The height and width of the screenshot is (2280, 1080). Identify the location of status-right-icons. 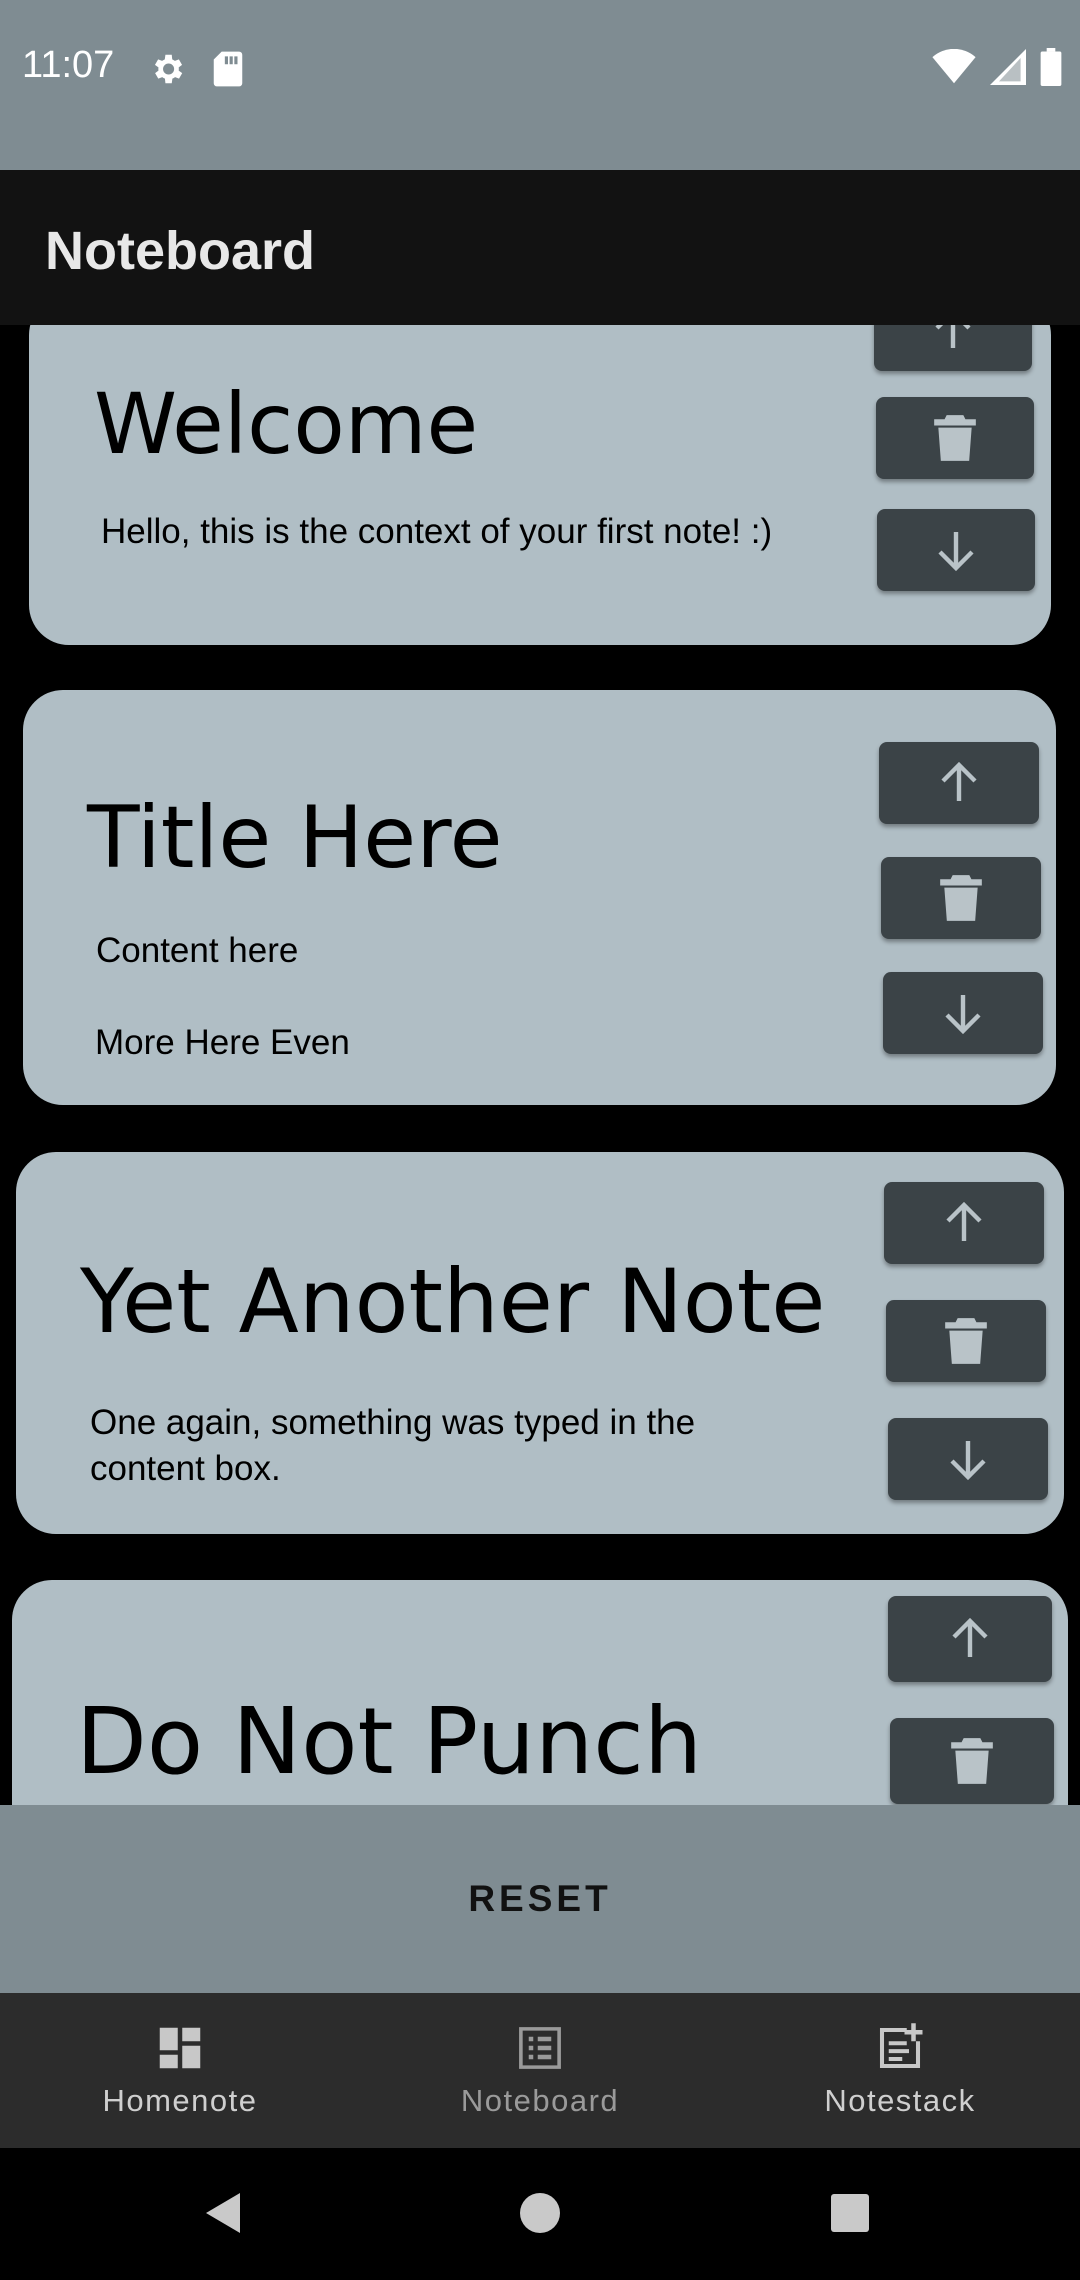
(997, 69).